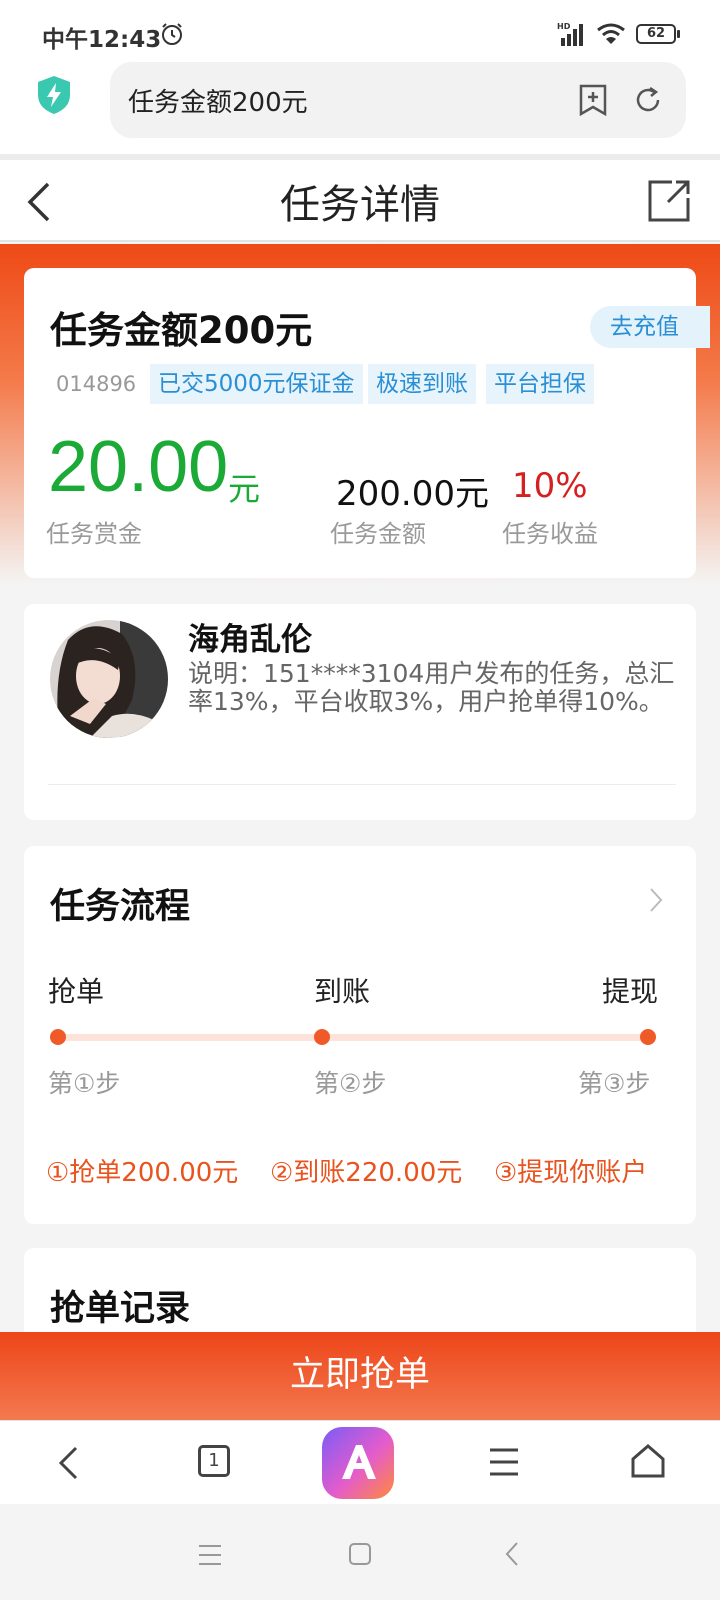 This screenshot has height=1600, width=720. Describe the element at coordinates (648, 100) in the screenshot. I see `reload-icon` at that location.